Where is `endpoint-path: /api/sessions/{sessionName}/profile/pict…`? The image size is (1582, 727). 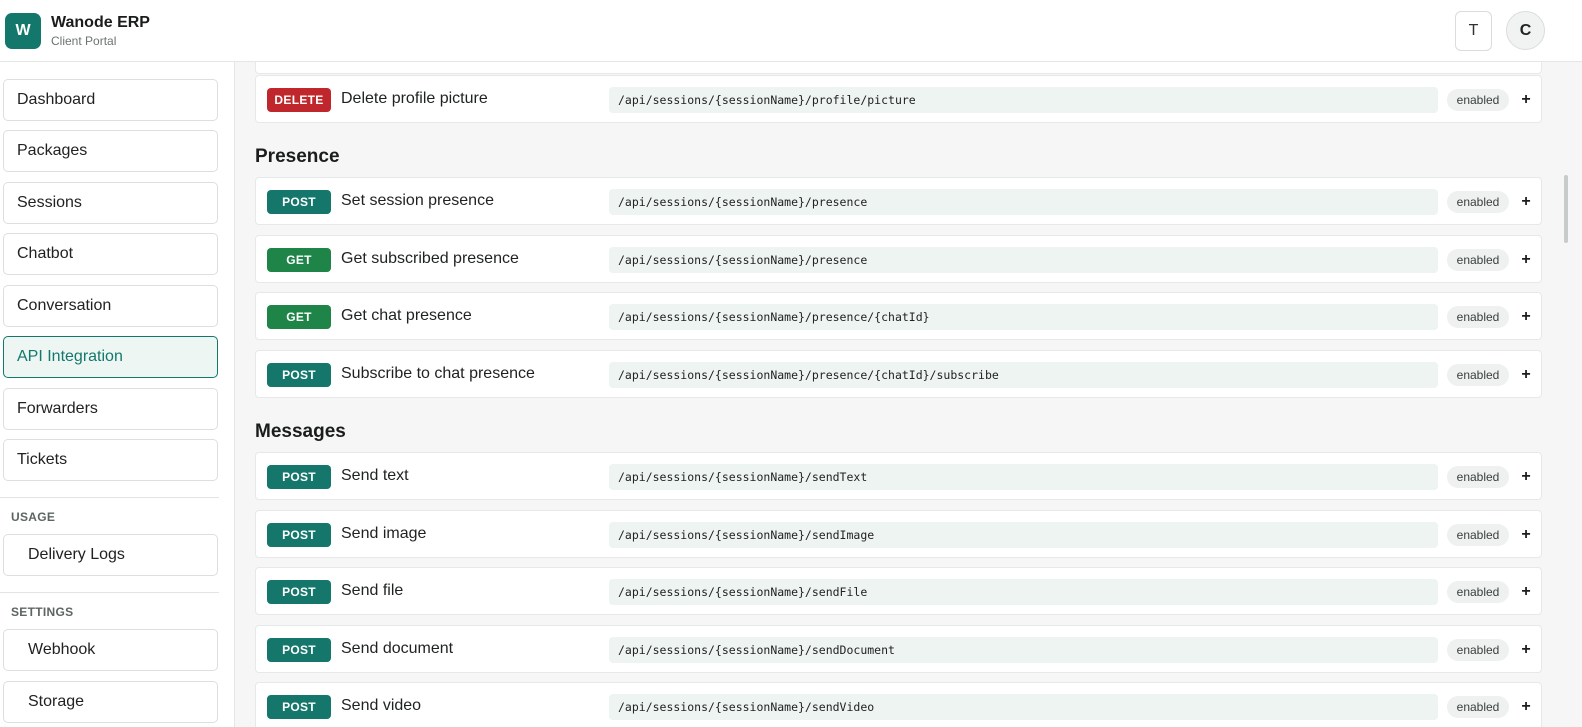
endpoint-path: /api/sessions/{sessionName}/profile/pict… is located at coordinates (1023, 100).